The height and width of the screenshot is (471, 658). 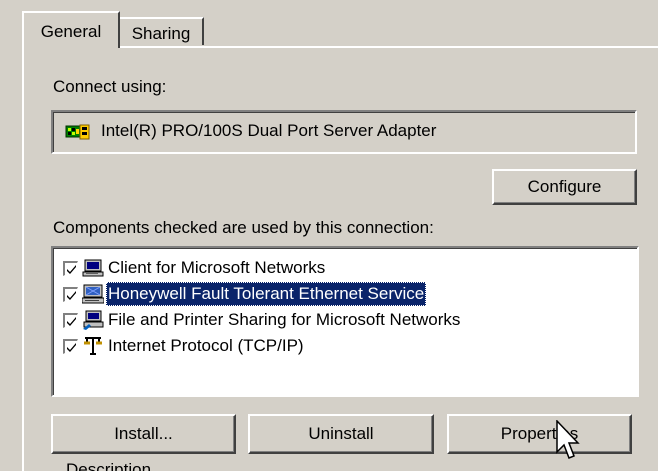 I want to click on tab-general: General, so click(x=71, y=29).